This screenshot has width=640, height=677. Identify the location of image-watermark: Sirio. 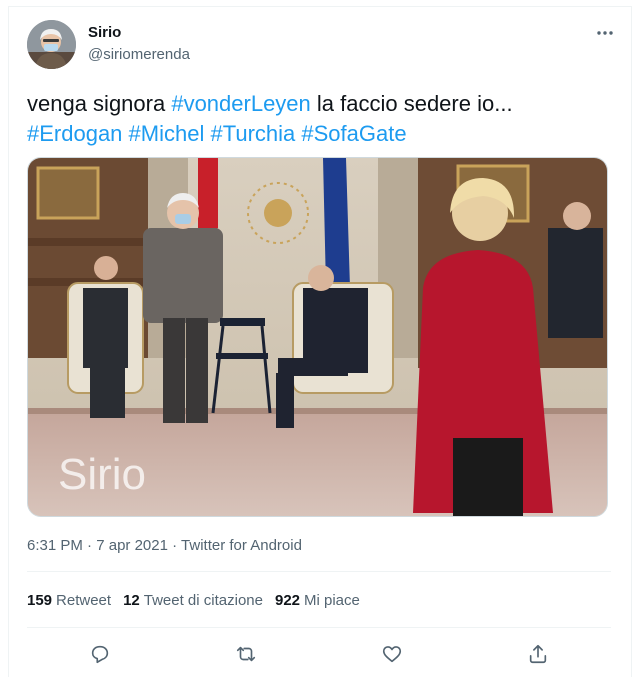
(102, 474).